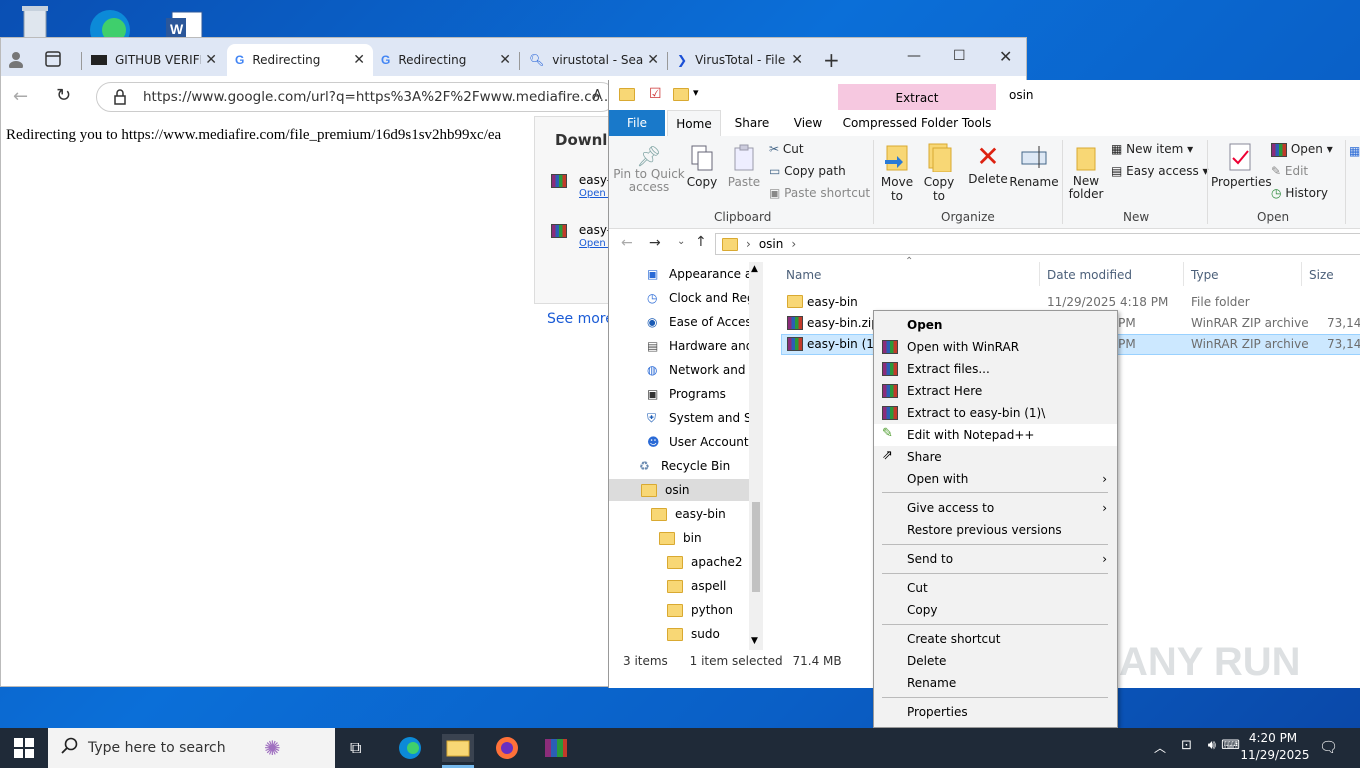 Image resolution: width=1360 pixels, height=768 pixels. Describe the element at coordinates (412, 748) in the screenshot. I see `edge-taskbar-icon` at that location.